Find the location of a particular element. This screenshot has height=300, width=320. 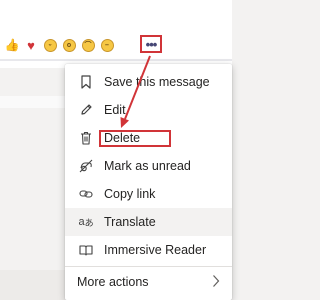

bookmark-icon is located at coordinates (86, 82).